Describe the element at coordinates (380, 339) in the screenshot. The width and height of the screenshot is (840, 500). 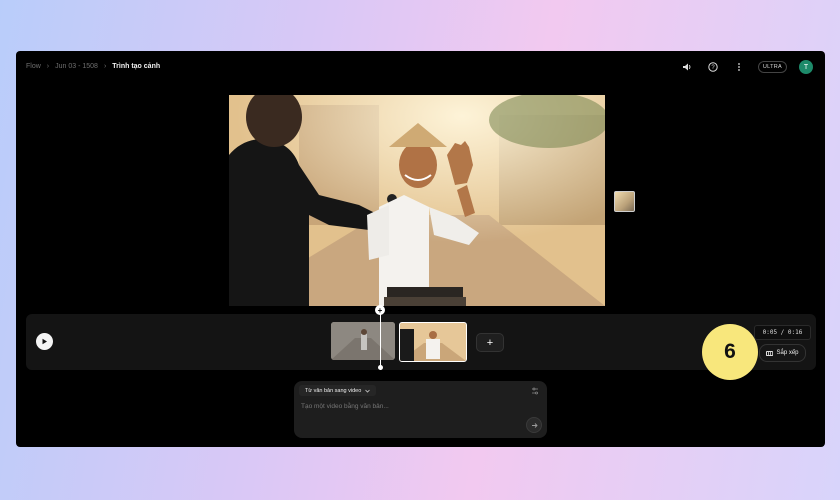
I see `playhead` at that location.